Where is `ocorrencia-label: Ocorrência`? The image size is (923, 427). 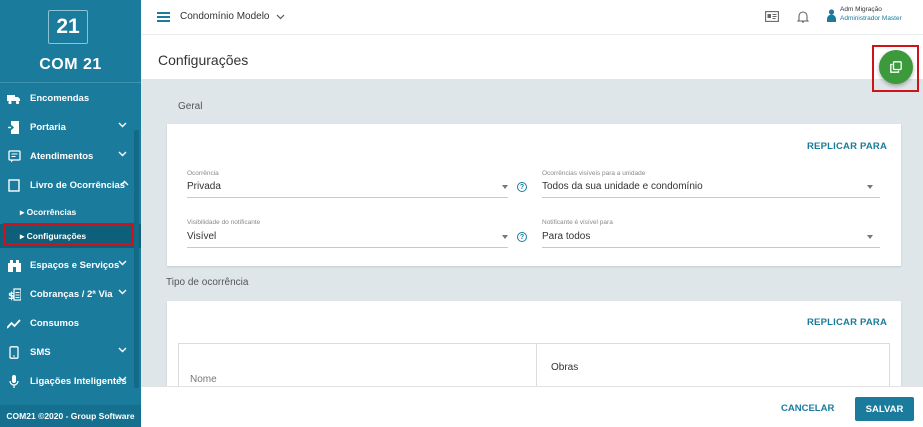
ocorrencia-label: Ocorrência is located at coordinates (203, 173).